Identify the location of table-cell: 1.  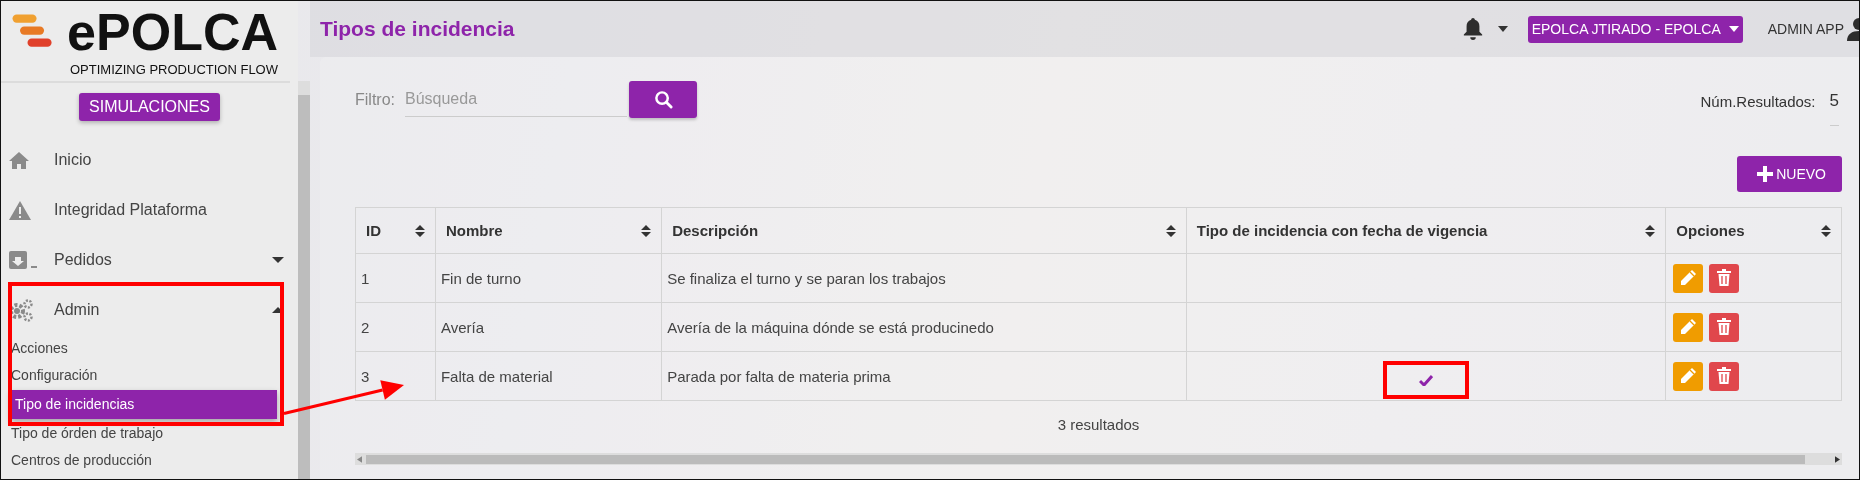
(395, 278).